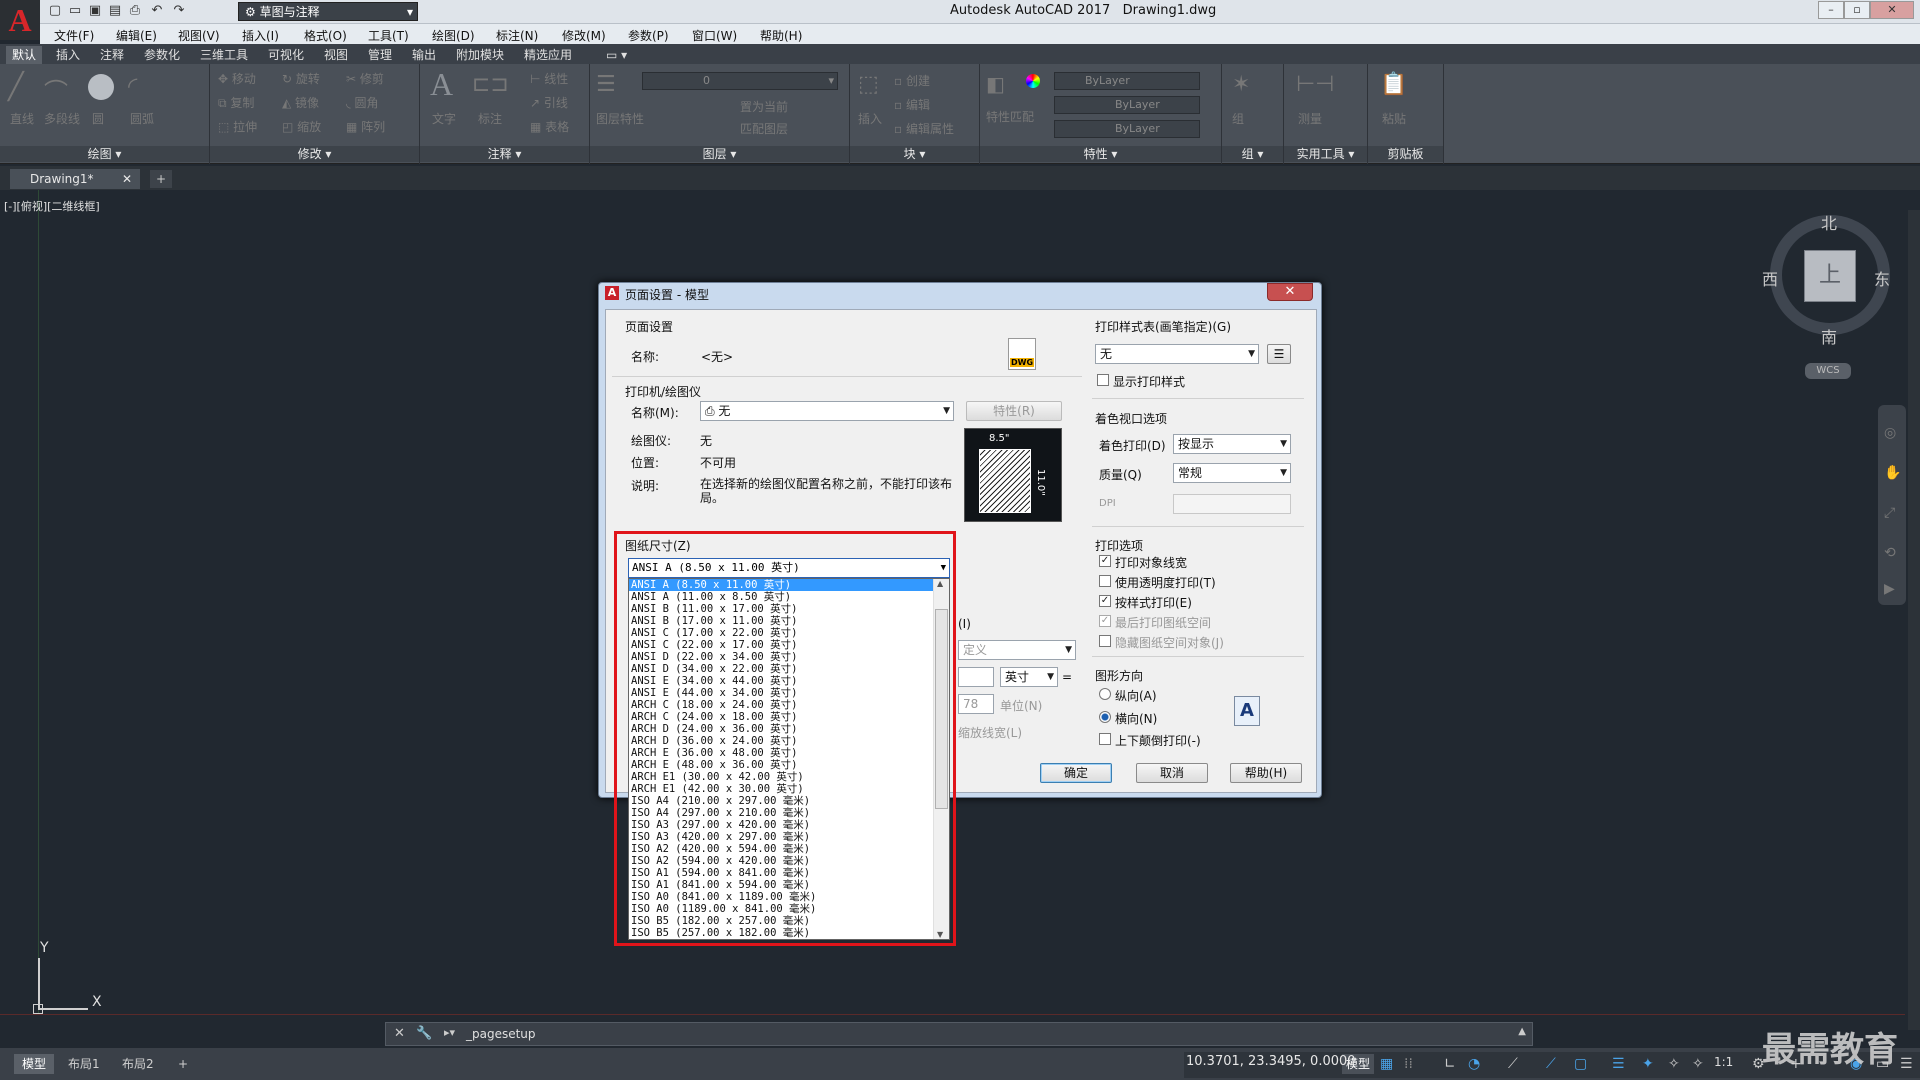 The image size is (1920, 1080). What do you see at coordinates (1100, 154) in the screenshot?
I see `ribbon-group-label-properties: 特性 ▾` at bounding box center [1100, 154].